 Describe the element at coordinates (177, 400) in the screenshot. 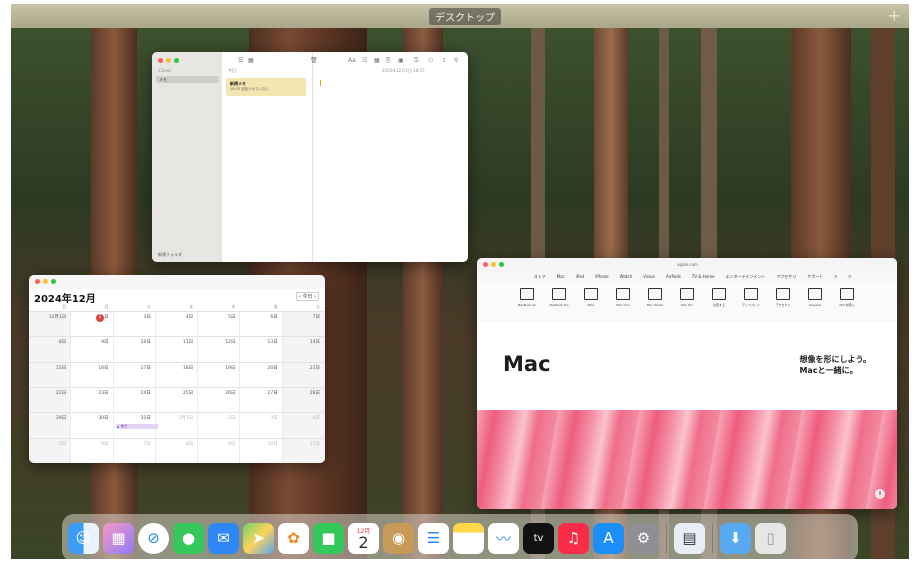

I see `calendar-day-cell: 25日` at that location.